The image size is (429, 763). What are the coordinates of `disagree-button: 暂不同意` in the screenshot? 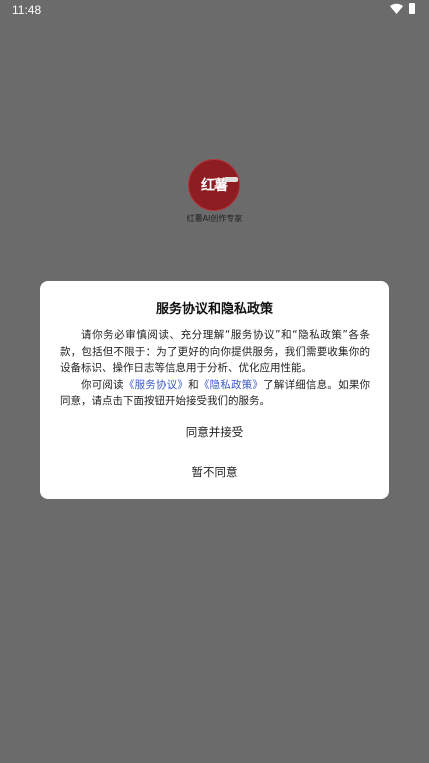 It's located at (214, 472).